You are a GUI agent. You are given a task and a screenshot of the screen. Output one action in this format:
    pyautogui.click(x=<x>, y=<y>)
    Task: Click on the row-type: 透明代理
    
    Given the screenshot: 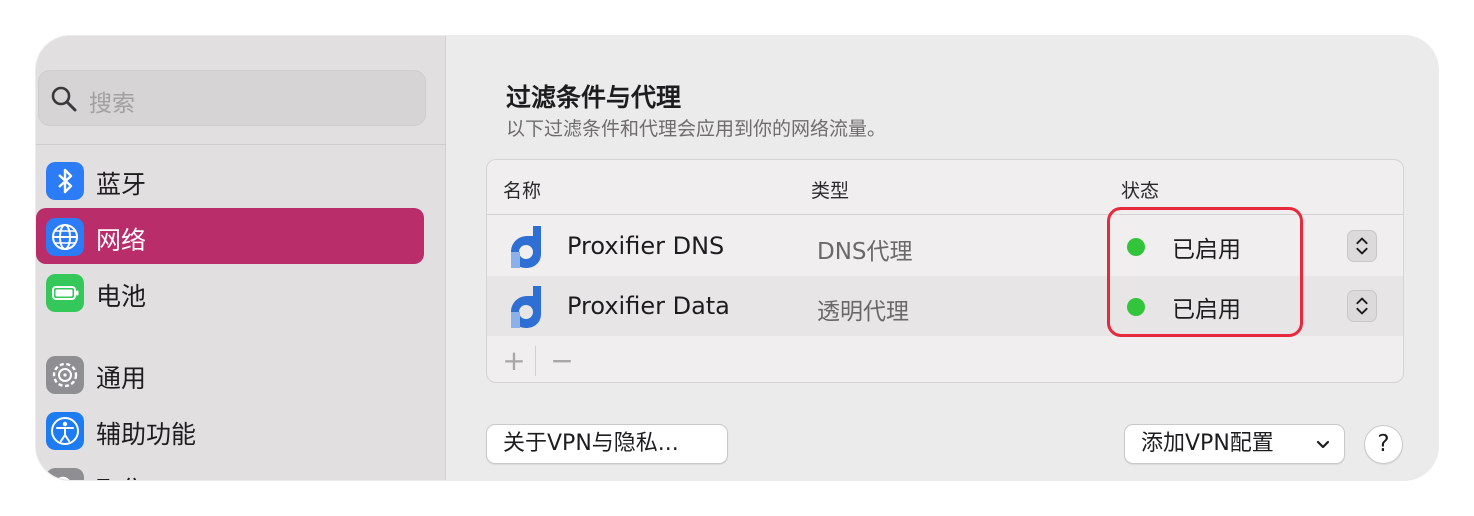 What is the action you would take?
    pyautogui.click(x=863, y=312)
    